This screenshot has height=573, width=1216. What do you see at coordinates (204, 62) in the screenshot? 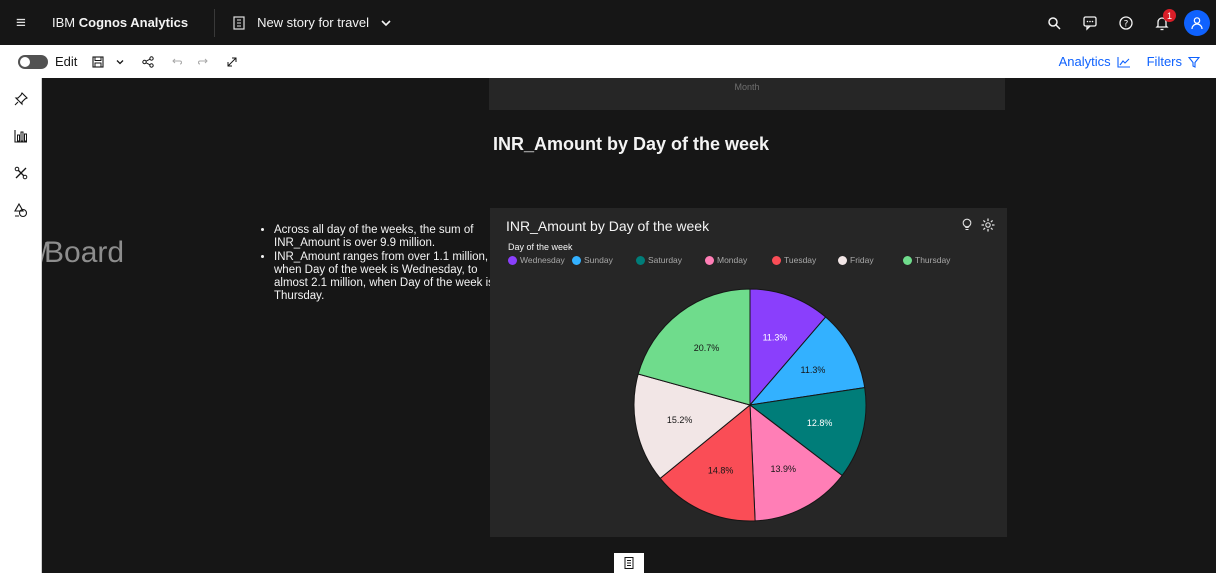
I see `redo-icon` at bounding box center [204, 62].